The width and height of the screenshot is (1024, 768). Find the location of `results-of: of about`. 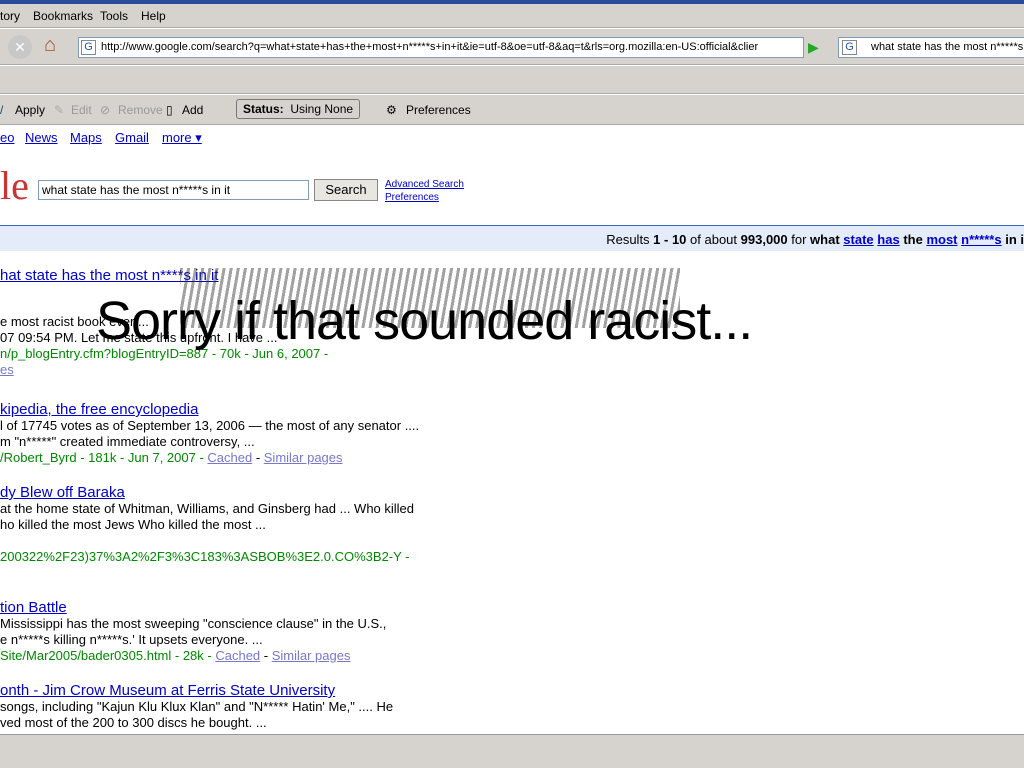

results-of: of about is located at coordinates (713, 239).